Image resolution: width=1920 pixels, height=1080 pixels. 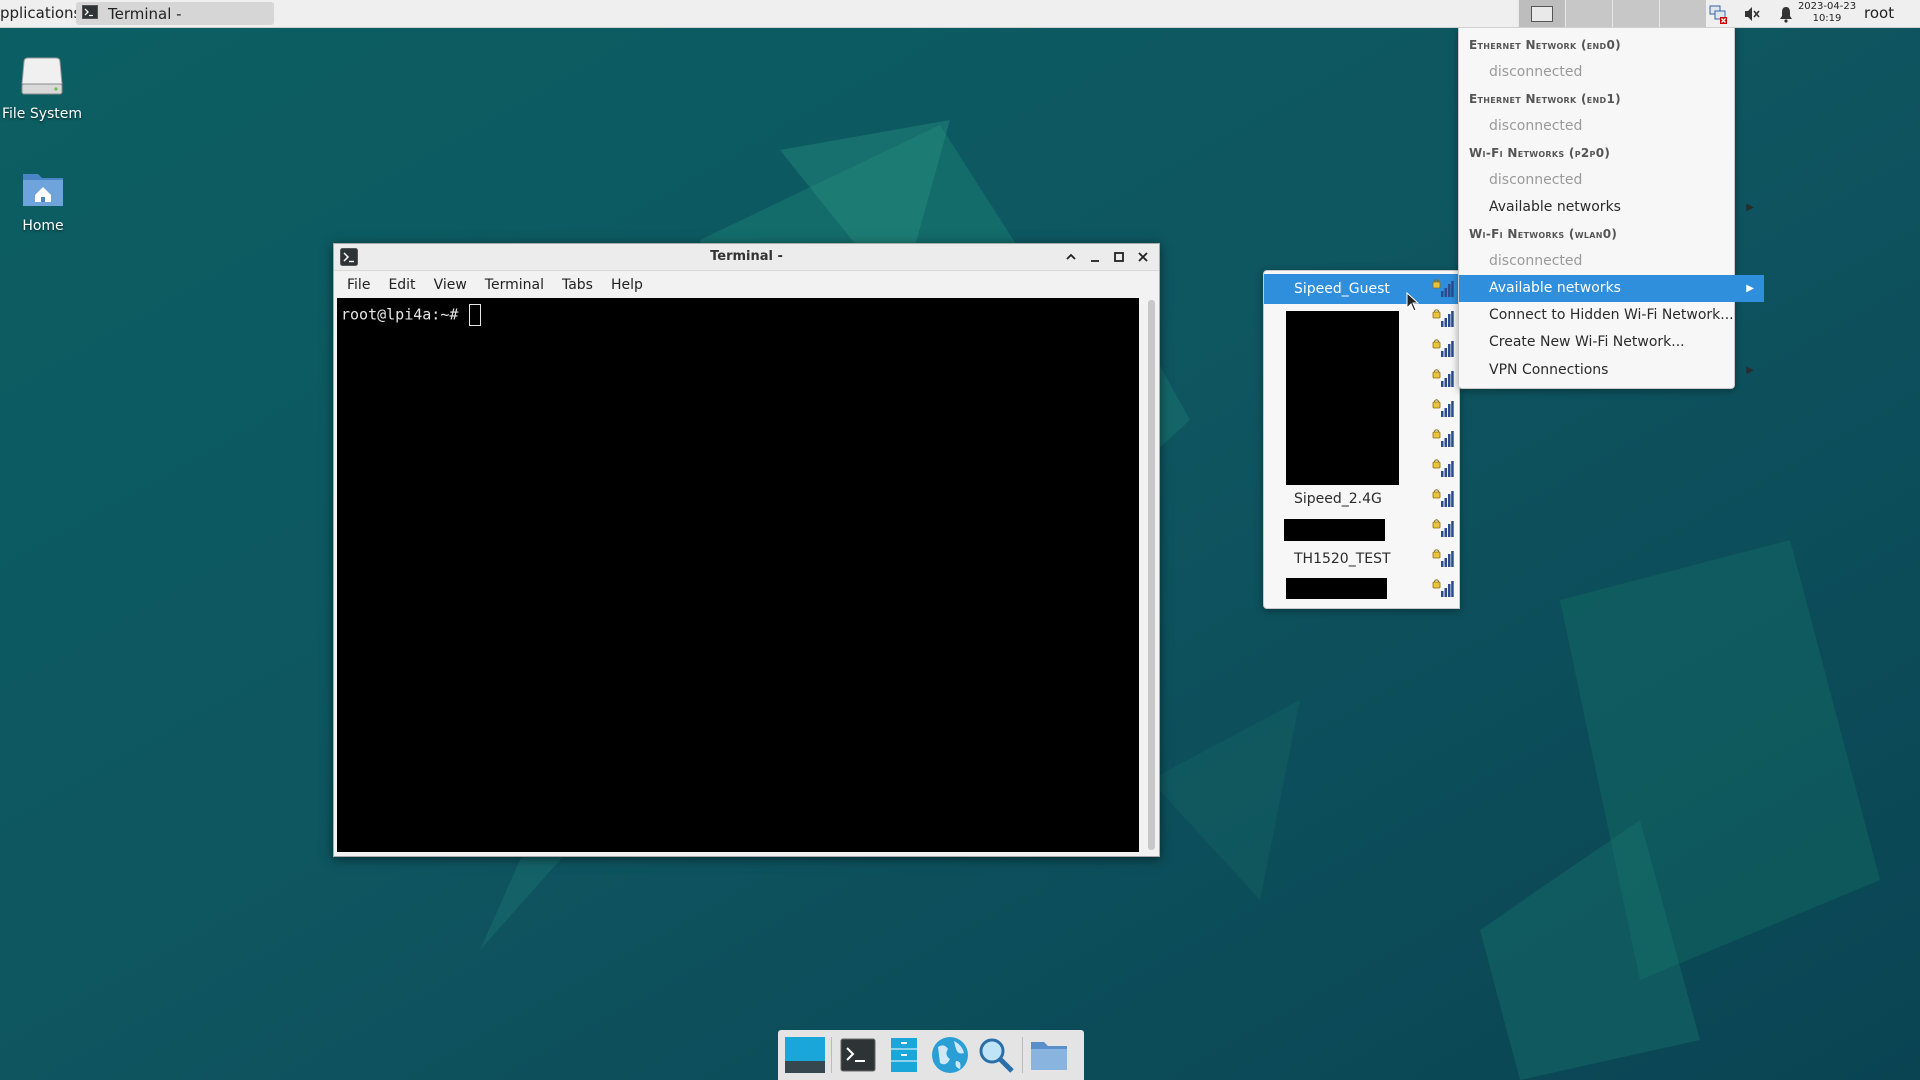 I want to click on mouse-pointer-icon, so click(x=1413, y=302).